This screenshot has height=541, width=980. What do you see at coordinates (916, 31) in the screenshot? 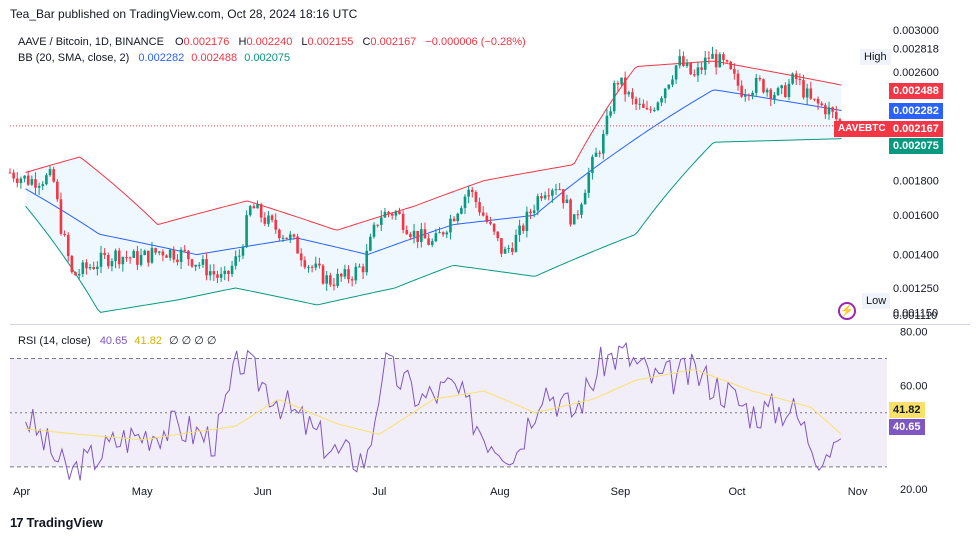
I see `price-axis-label: 0.003000` at bounding box center [916, 31].